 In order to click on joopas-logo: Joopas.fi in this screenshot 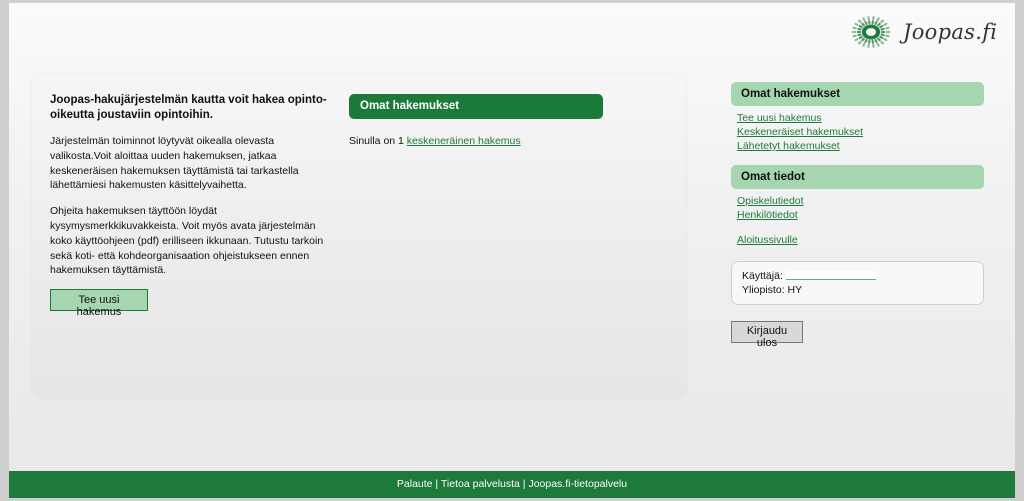, I will do `click(921, 32)`.